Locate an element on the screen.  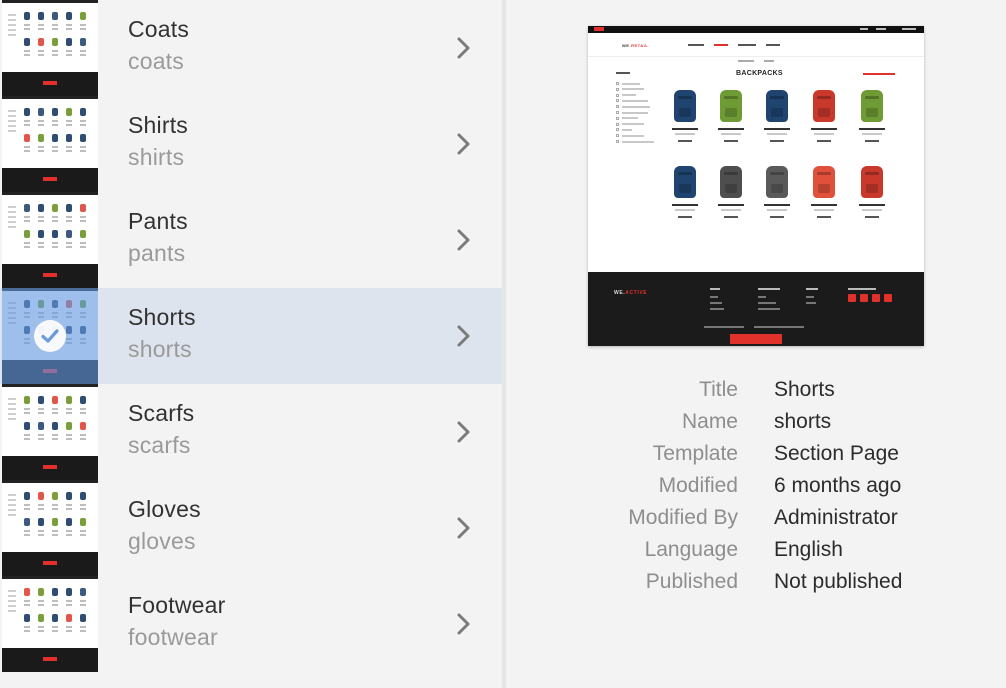
list-item-scarfs: Scarfs scarfs is located at coordinates (251, 432).